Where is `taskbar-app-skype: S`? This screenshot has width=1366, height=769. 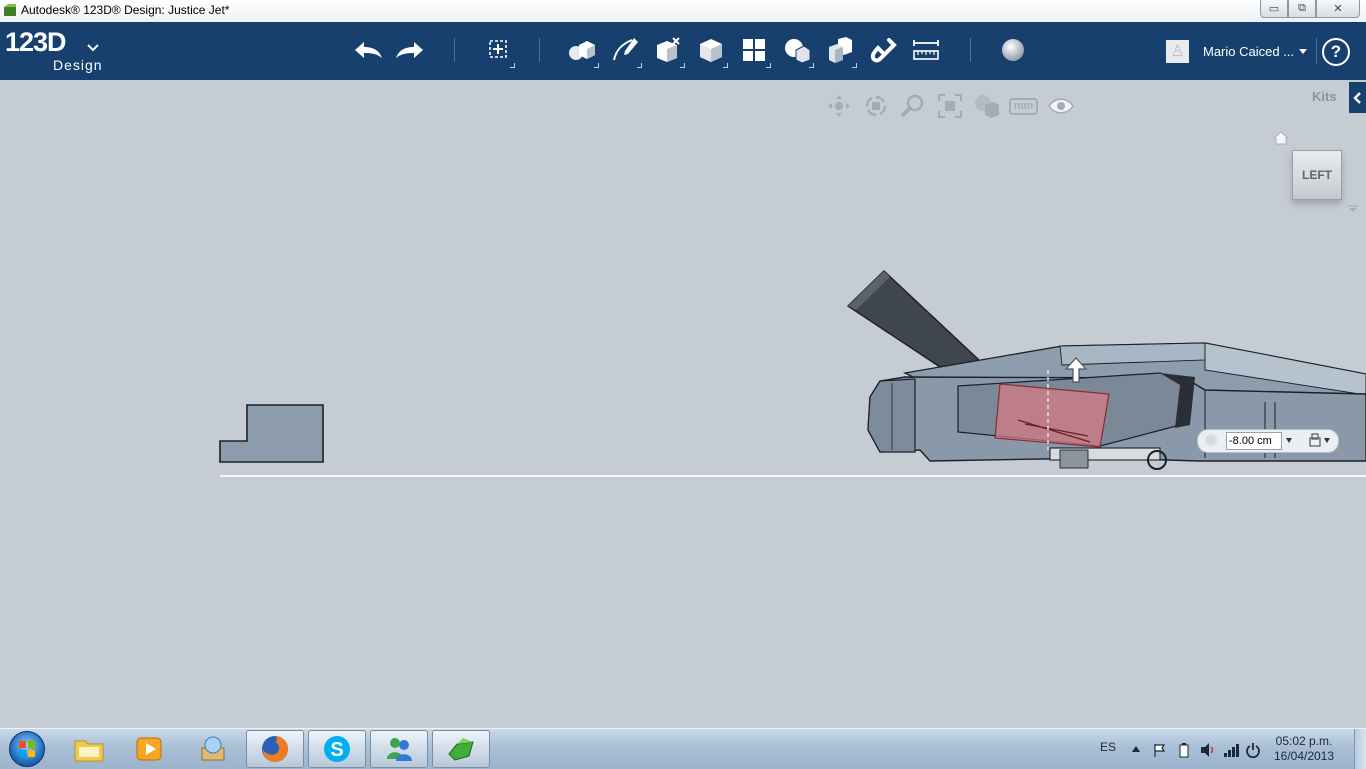
taskbar-app-skype: S is located at coordinates (337, 749).